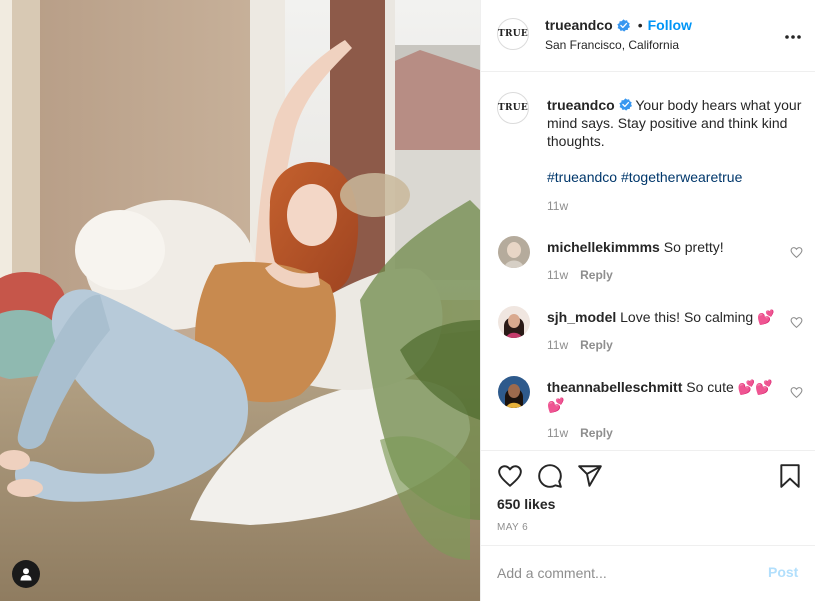 The width and height of the screenshot is (815, 601). I want to click on add-comment-bar: Post, so click(648, 573).